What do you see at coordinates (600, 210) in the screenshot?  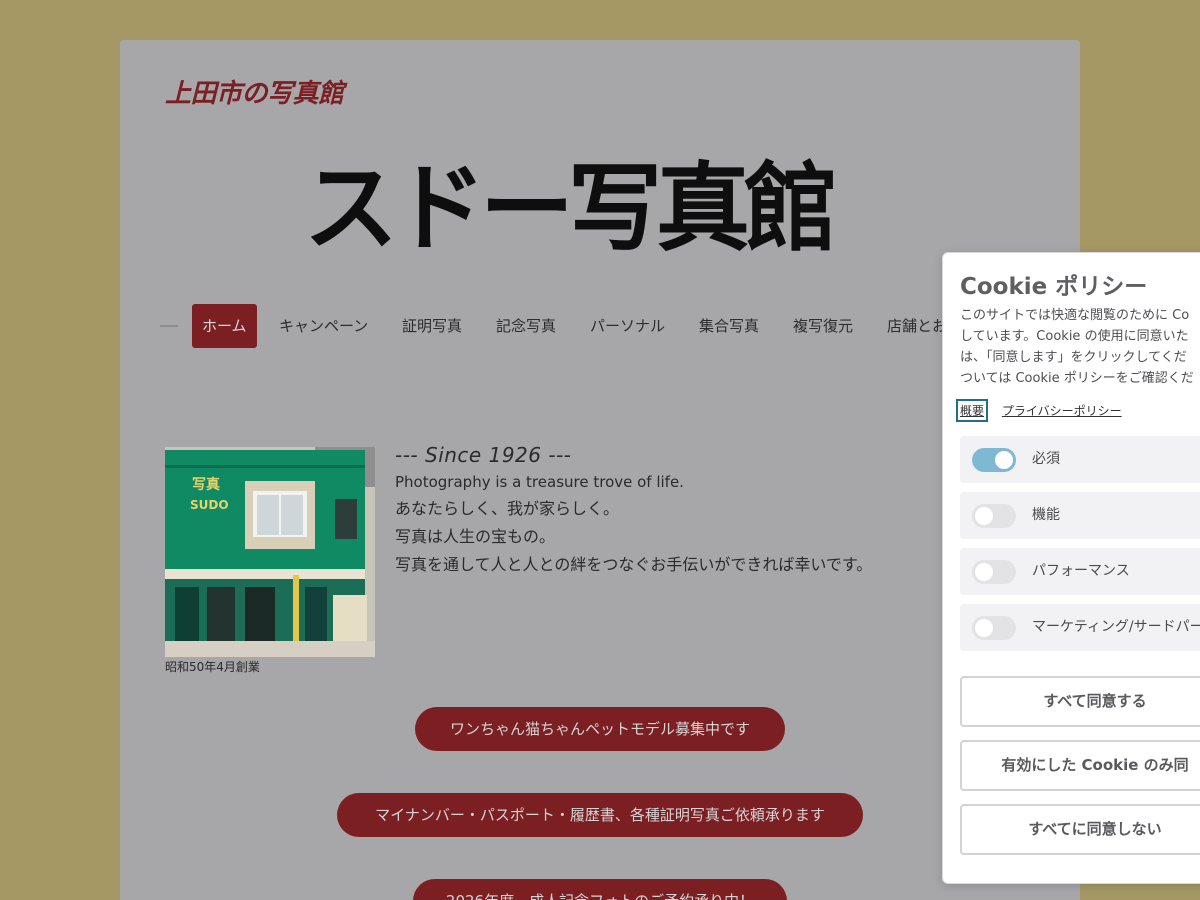 I see `site-logo: スドー写真館` at bounding box center [600, 210].